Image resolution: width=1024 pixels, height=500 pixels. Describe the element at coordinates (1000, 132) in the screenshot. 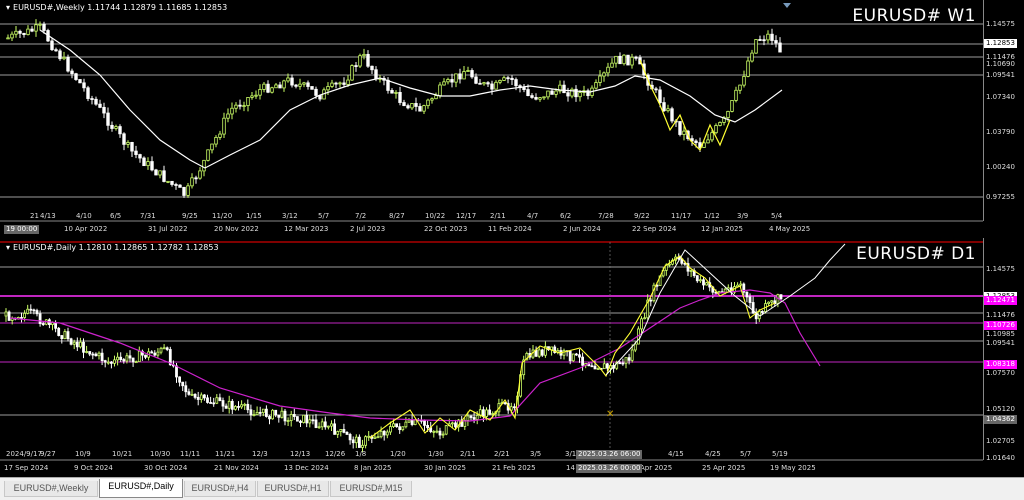

I see `weekly-price-label: 1.03790` at that location.